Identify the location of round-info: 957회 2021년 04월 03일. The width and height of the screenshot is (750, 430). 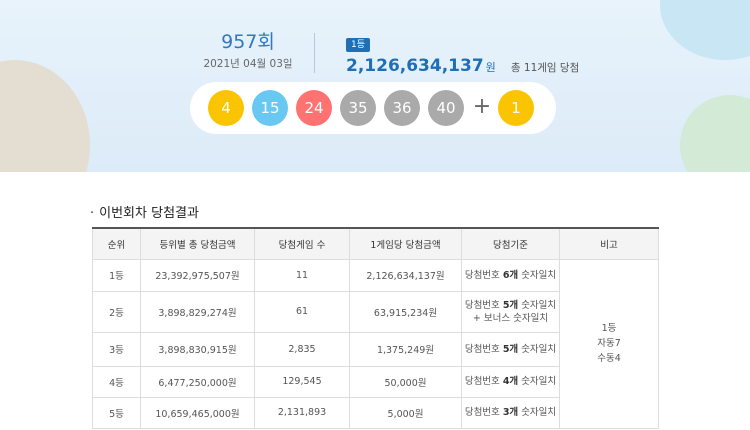
(248, 50).